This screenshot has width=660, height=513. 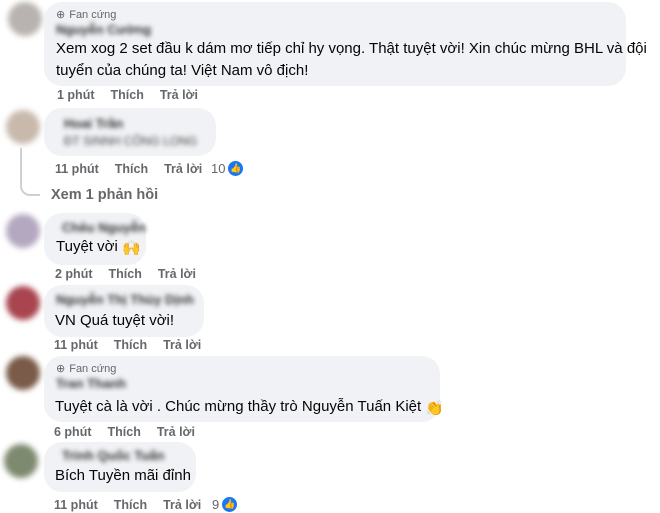 I want to click on comment-text: Bích Tuyền mãi đỉnh, so click(x=123, y=475).